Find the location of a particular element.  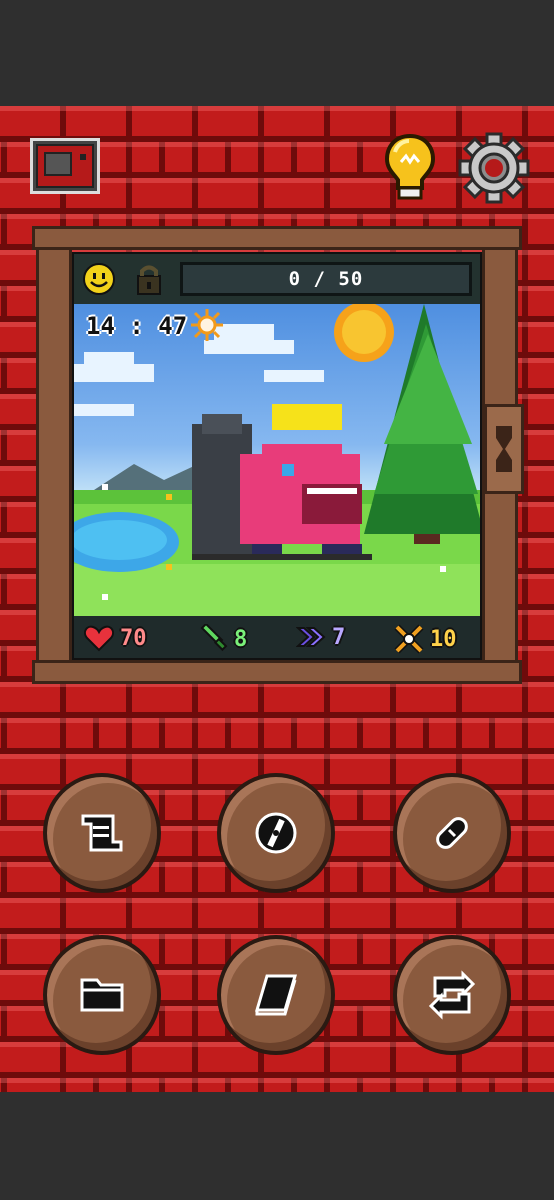

heart-icon is located at coordinates (99, 638).